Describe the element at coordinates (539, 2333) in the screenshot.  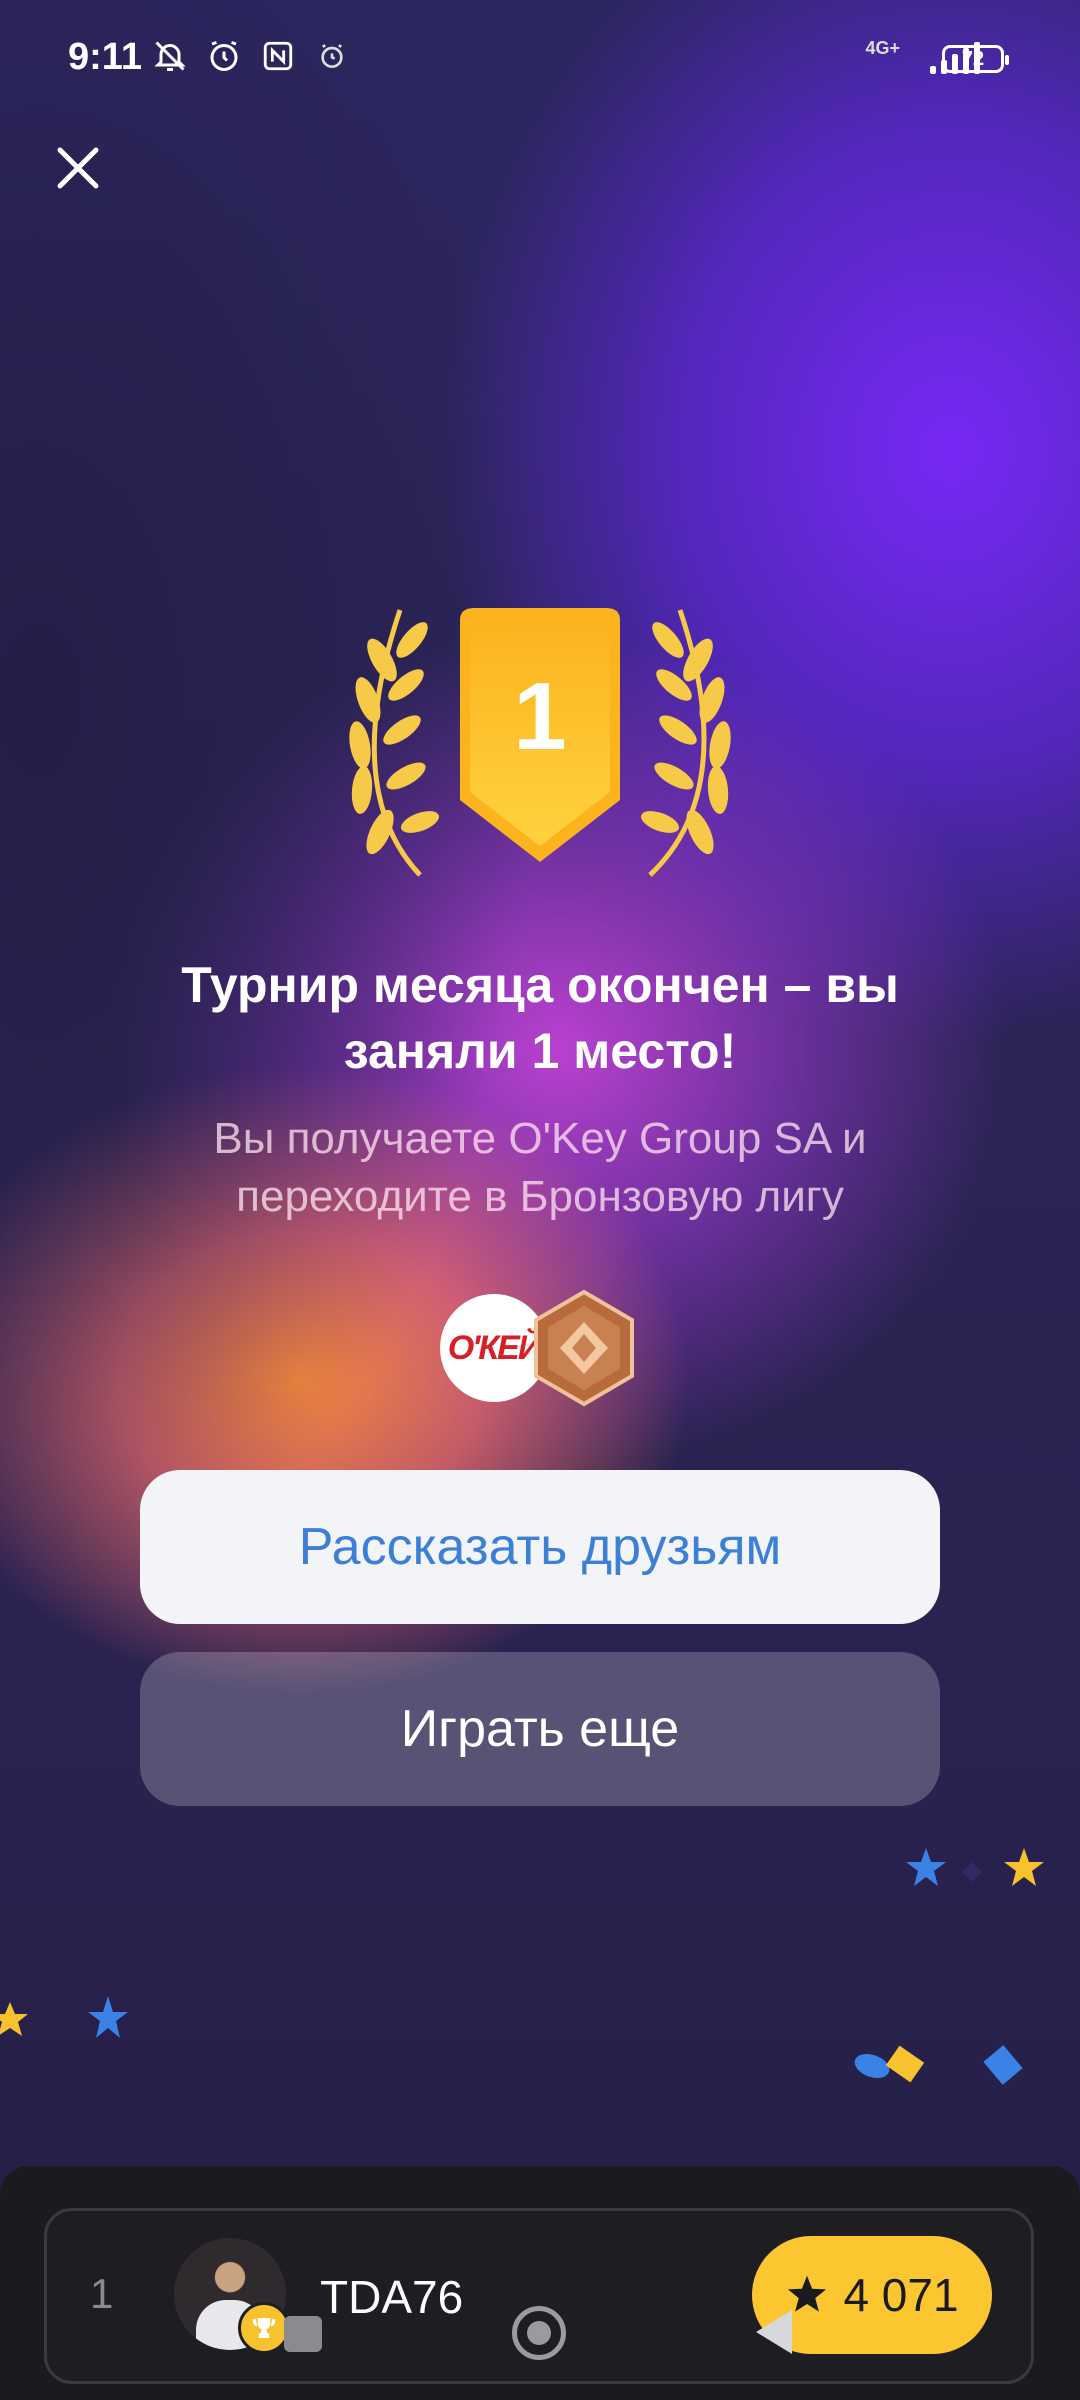
I see `home-button` at that location.